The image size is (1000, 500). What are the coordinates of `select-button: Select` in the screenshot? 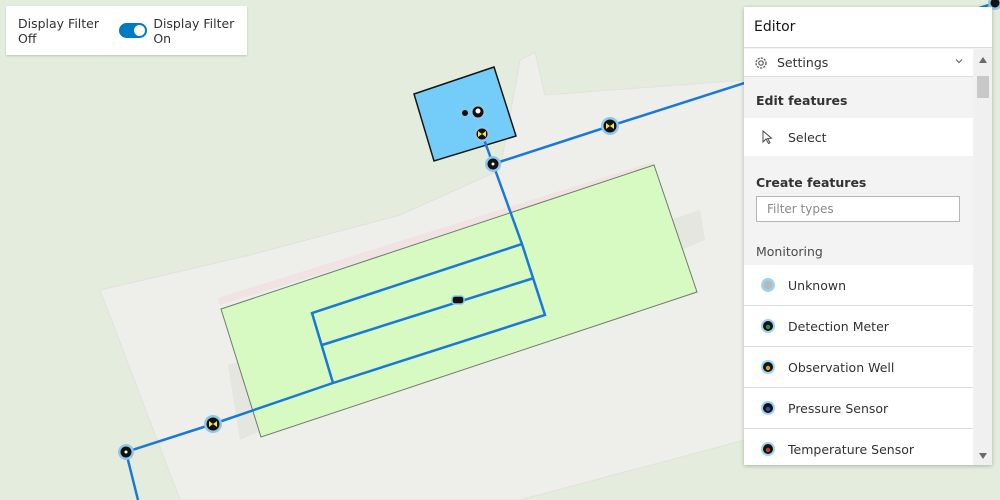 It's located at (858, 137).